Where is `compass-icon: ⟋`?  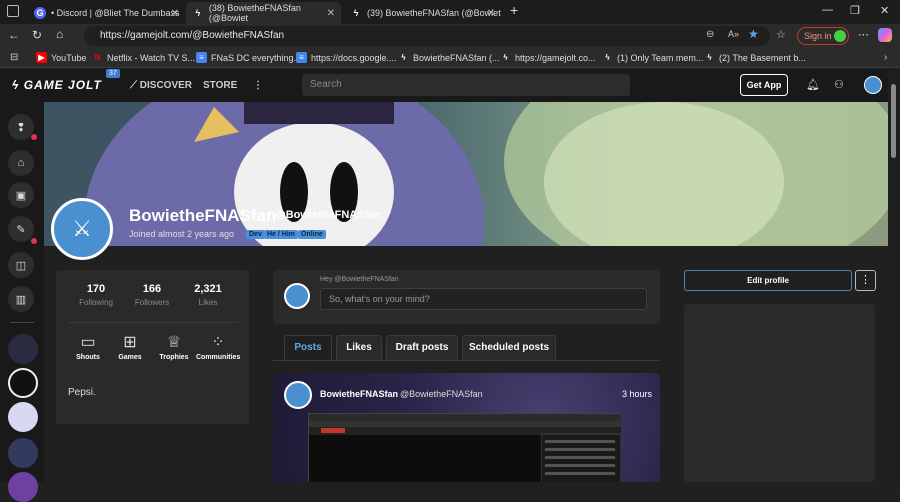 compass-icon: ⟋ is located at coordinates (135, 85).